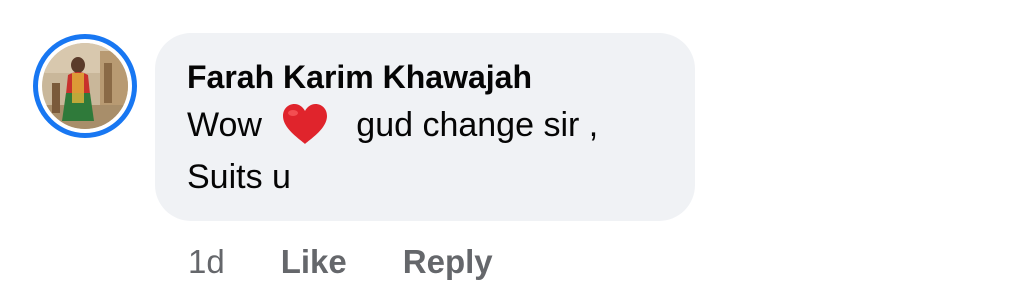  I want to click on comment-timestamp: 1d, so click(206, 262).